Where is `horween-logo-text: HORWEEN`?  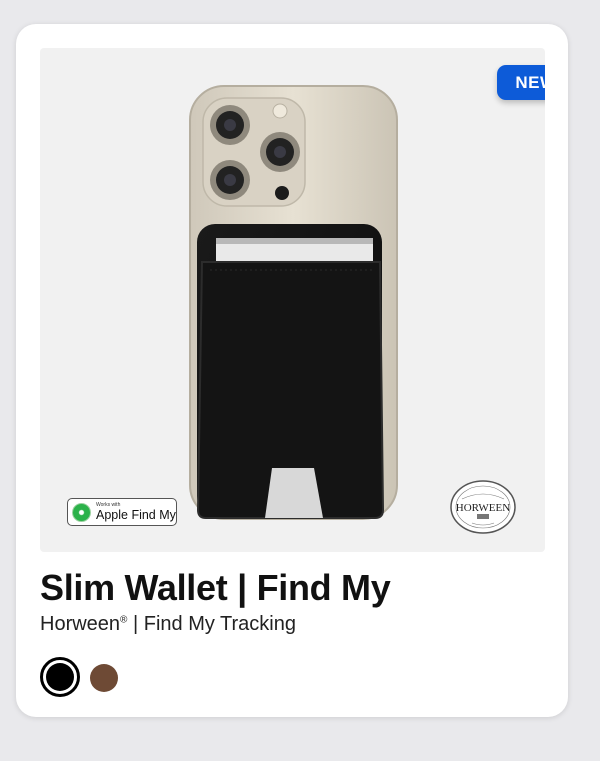
horween-logo-text: HORWEEN is located at coordinates (483, 508).